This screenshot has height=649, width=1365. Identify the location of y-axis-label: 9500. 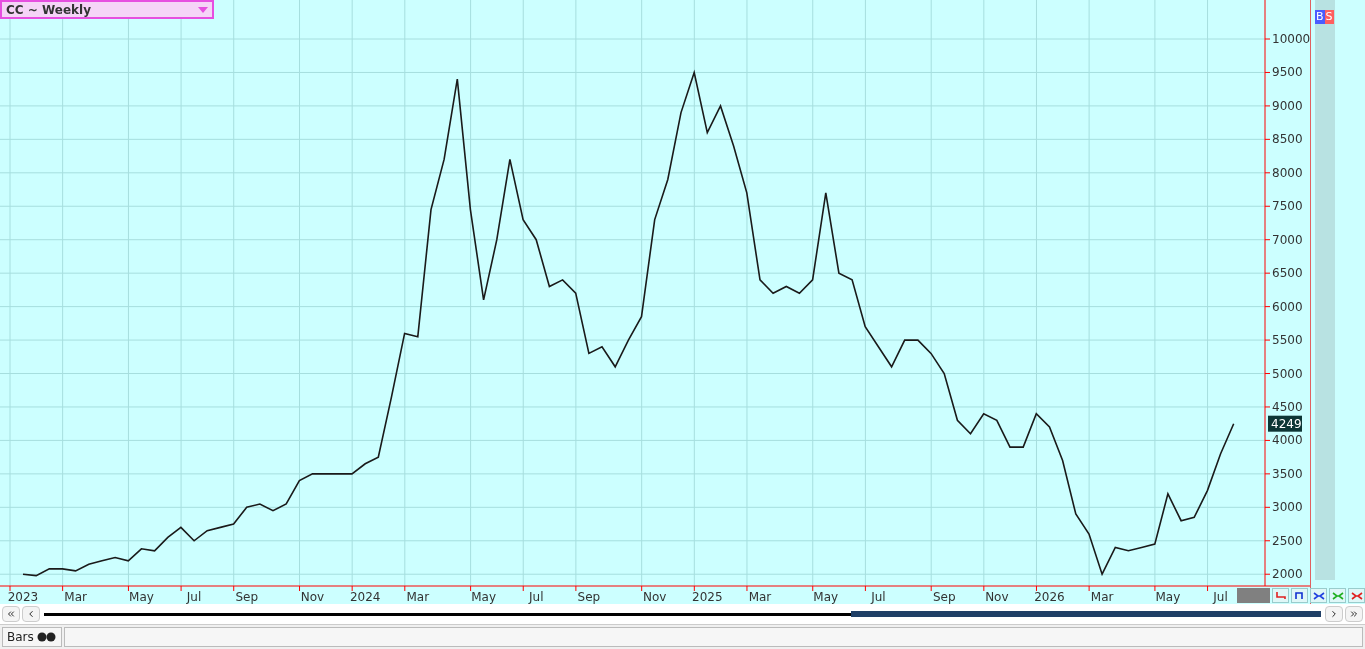
(1287, 72).